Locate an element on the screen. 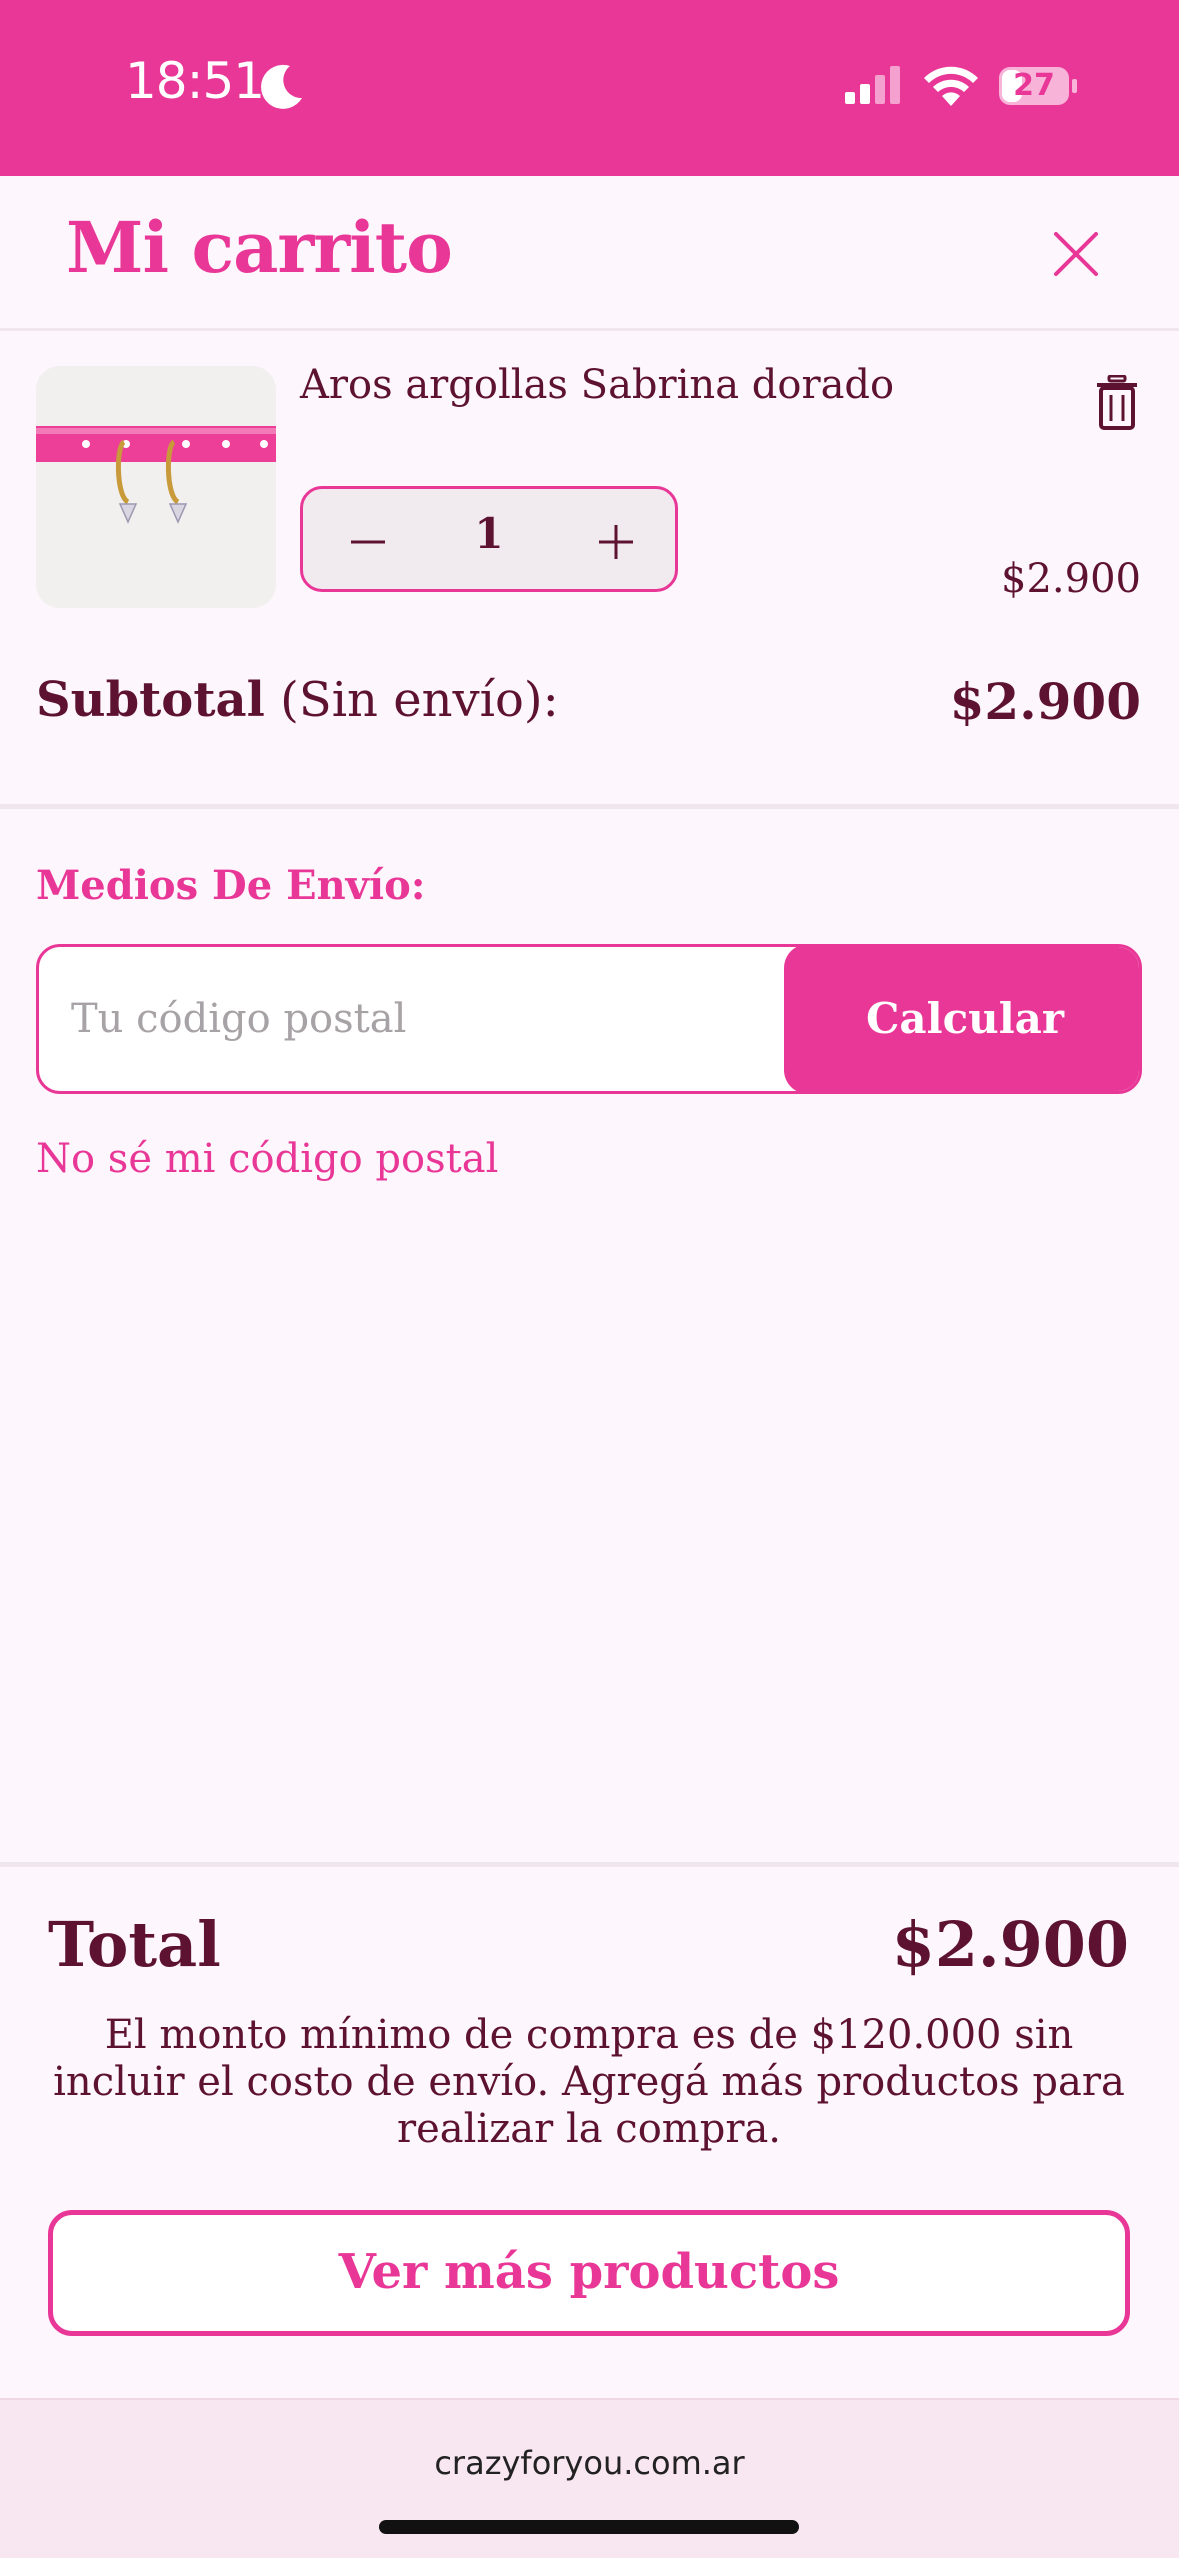 This screenshot has height=2558, width=1179. postal-code-form: Calcular is located at coordinates (589, 1019).